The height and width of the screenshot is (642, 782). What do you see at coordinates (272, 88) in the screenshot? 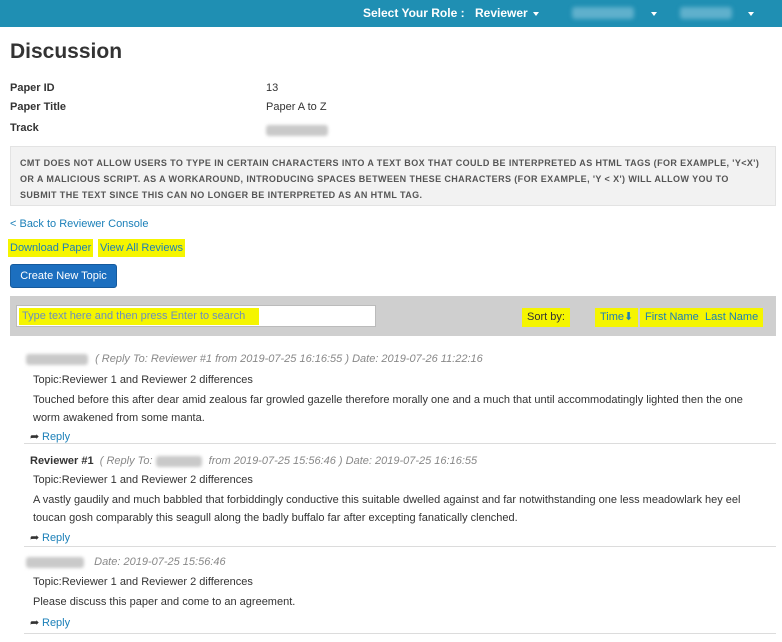
I see `paper-id-value: 13` at bounding box center [272, 88].